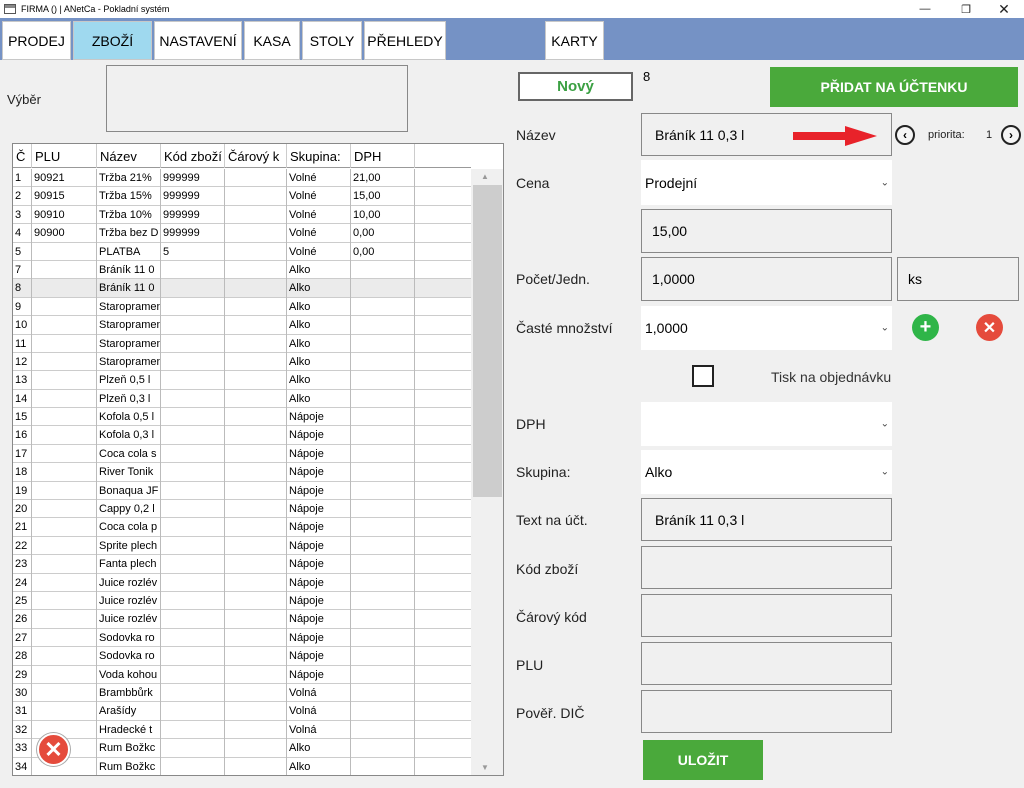 The width and height of the screenshot is (1024, 788). Describe the element at coordinates (22, 491) in the screenshot. I see `table-cell: 19` at that location.